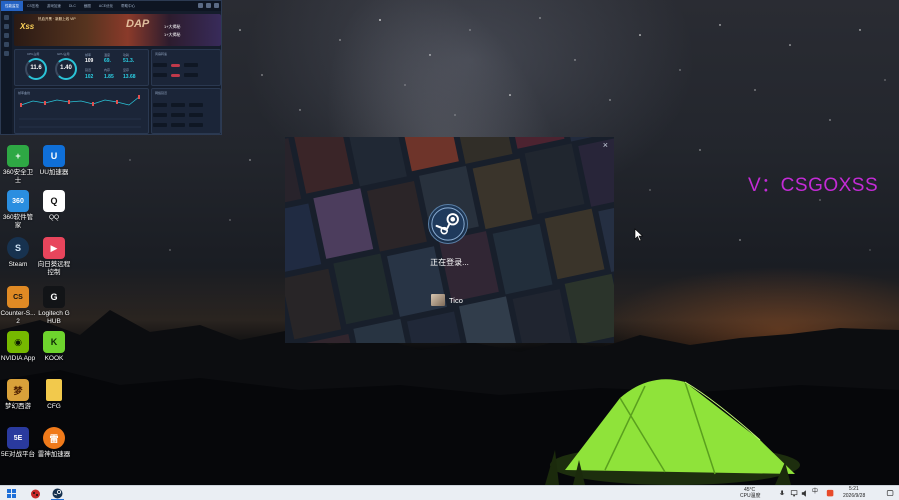 The width and height of the screenshot is (899, 500). I want to click on cpu-gauge: 11.6, so click(36, 69).